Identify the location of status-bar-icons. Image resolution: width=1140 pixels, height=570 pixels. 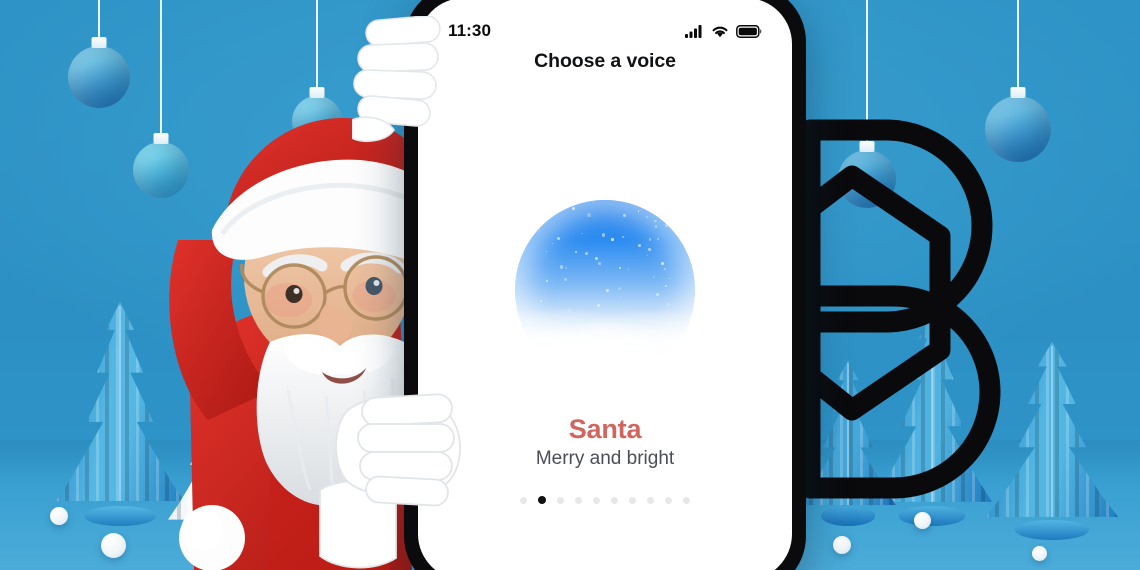
(723, 31).